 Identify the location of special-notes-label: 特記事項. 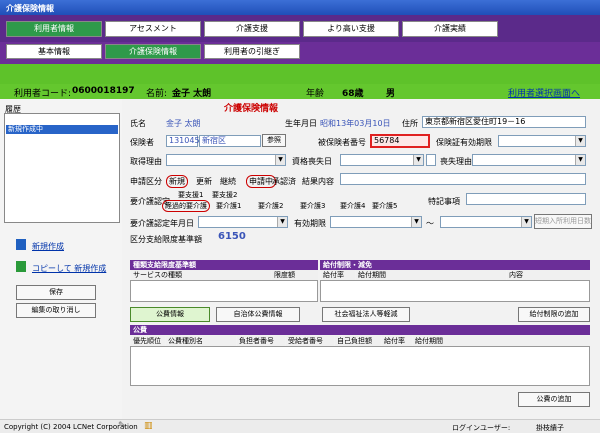
(444, 201).